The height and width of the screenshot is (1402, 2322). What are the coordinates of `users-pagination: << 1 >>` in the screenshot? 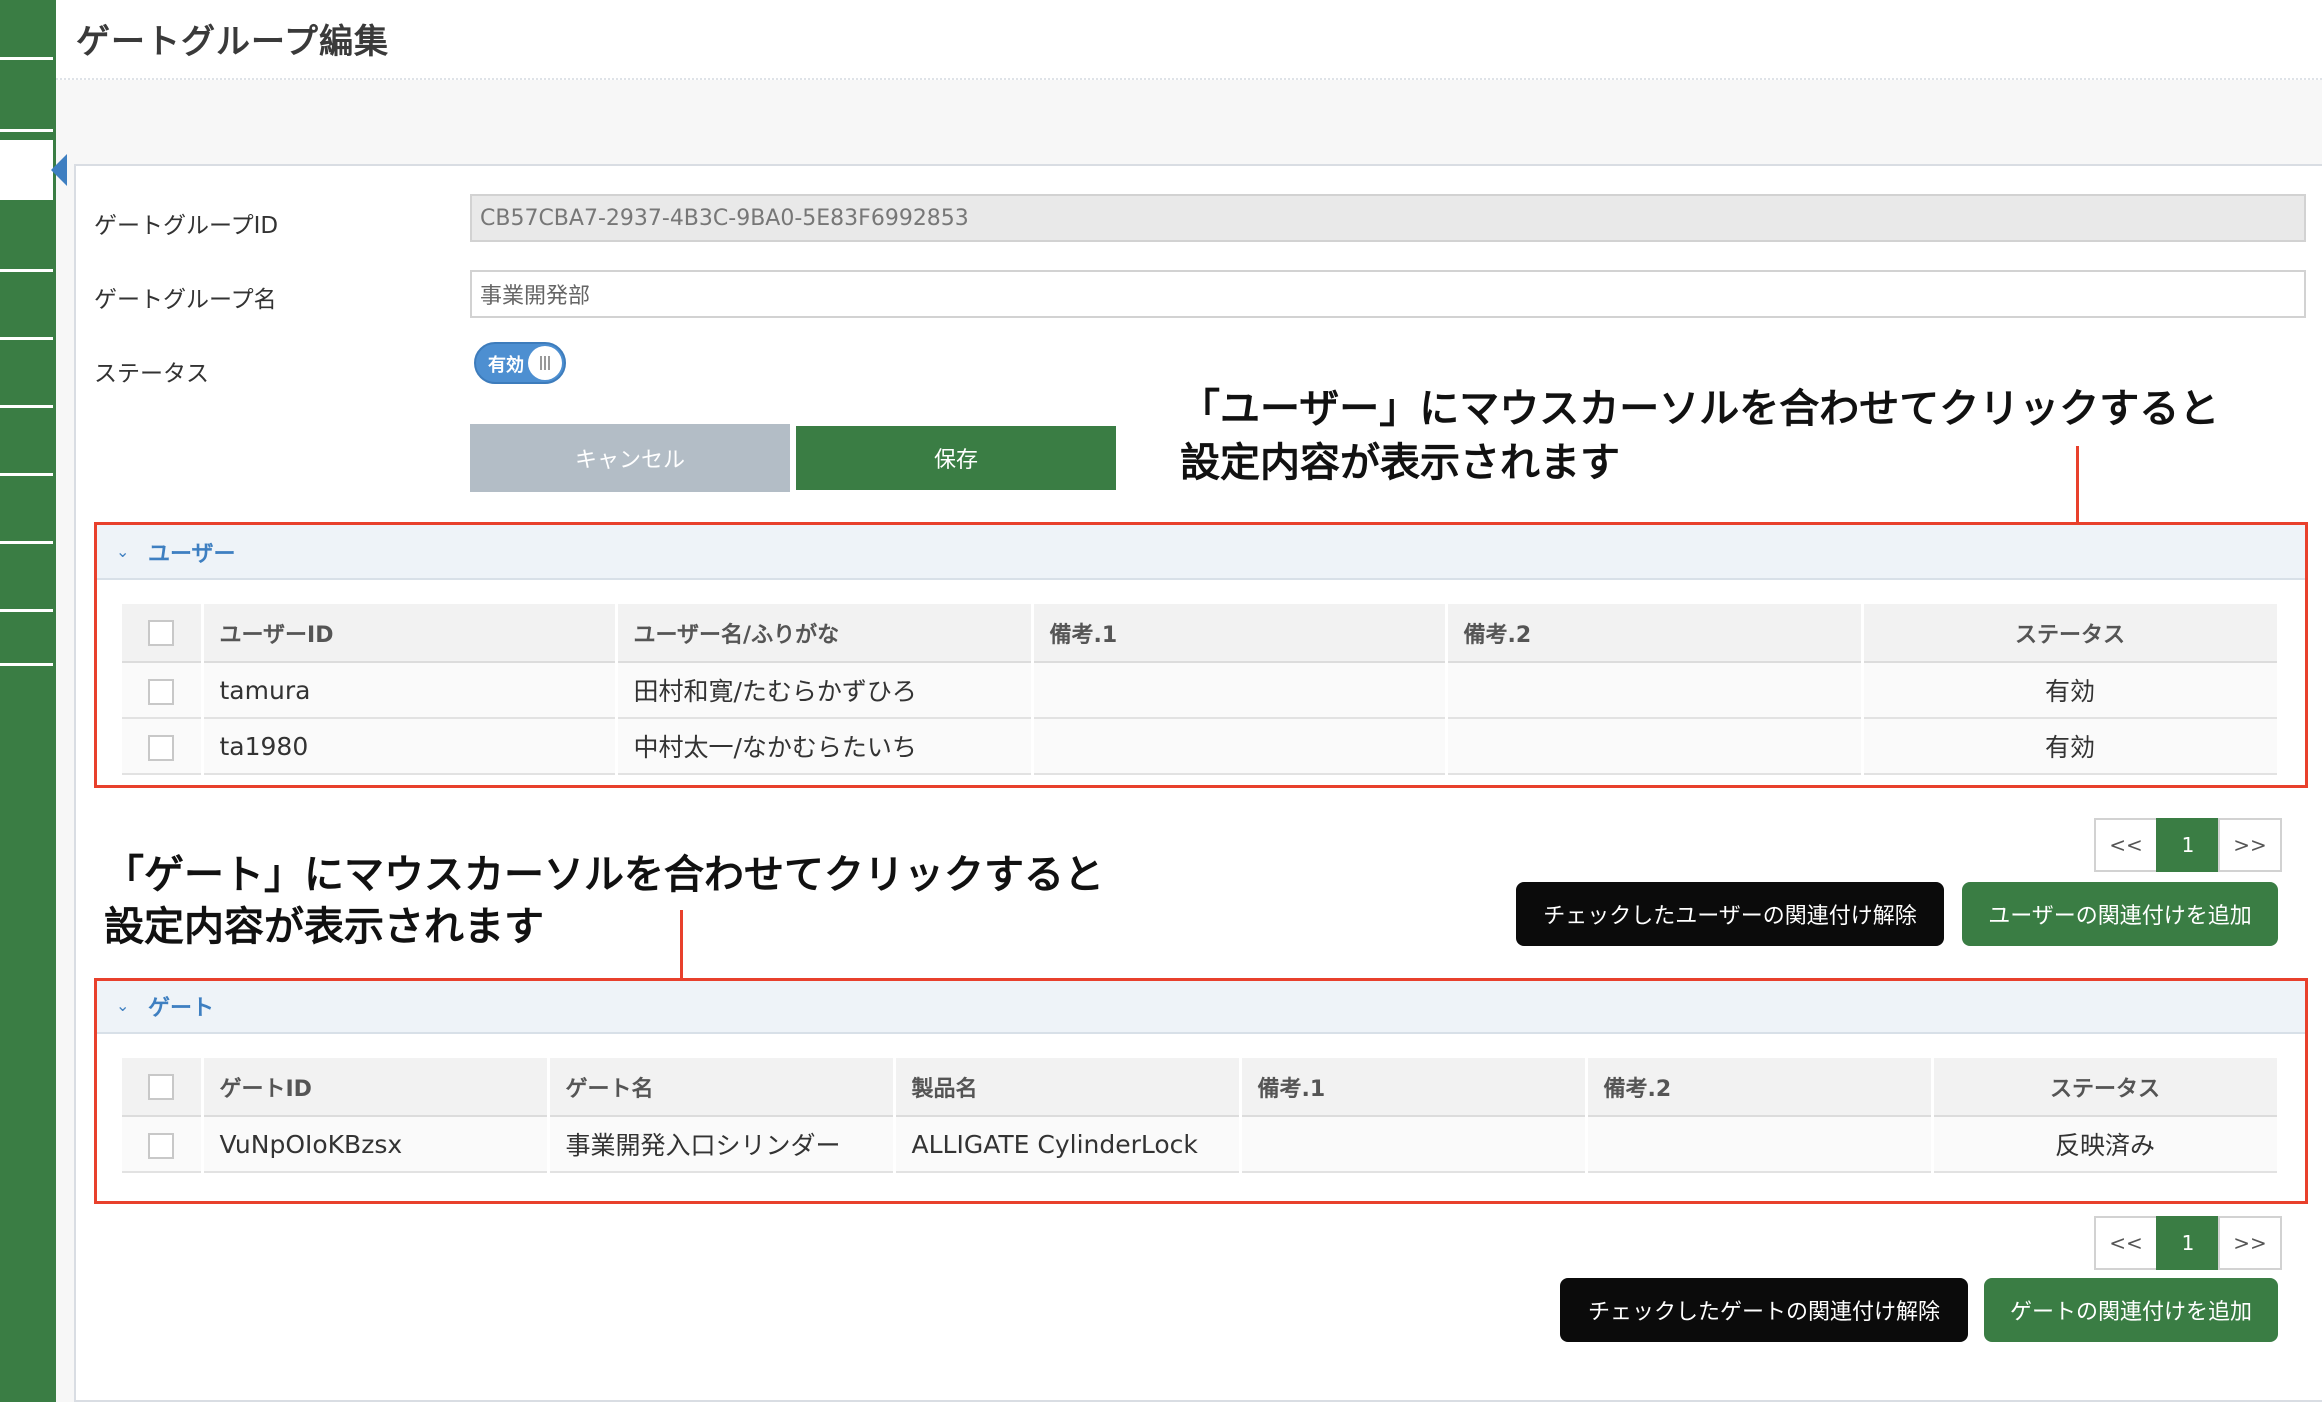 It's located at (2188, 845).